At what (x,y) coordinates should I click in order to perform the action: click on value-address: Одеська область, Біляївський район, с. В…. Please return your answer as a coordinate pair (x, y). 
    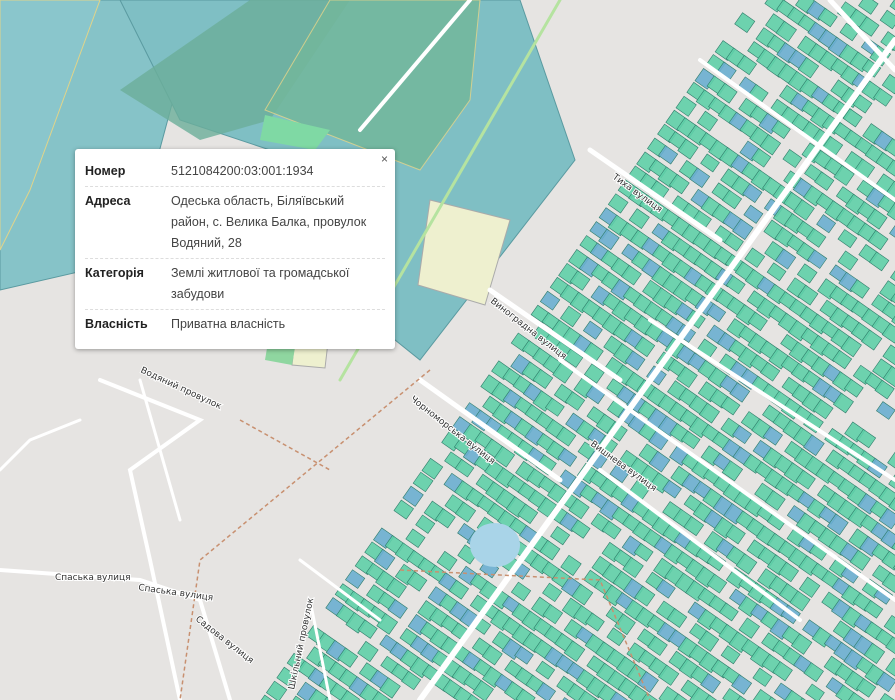
    Looking at the image, I should click on (269, 222).